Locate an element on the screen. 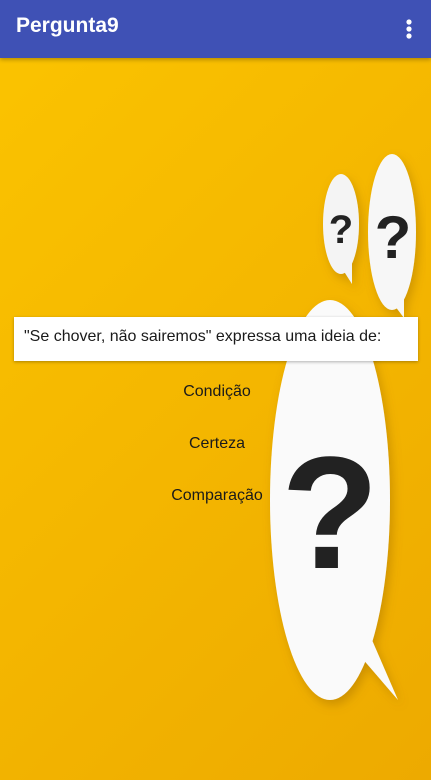 The height and width of the screenshot is (780, 431). overflow-menu-button is located at coordinates (409, 29).